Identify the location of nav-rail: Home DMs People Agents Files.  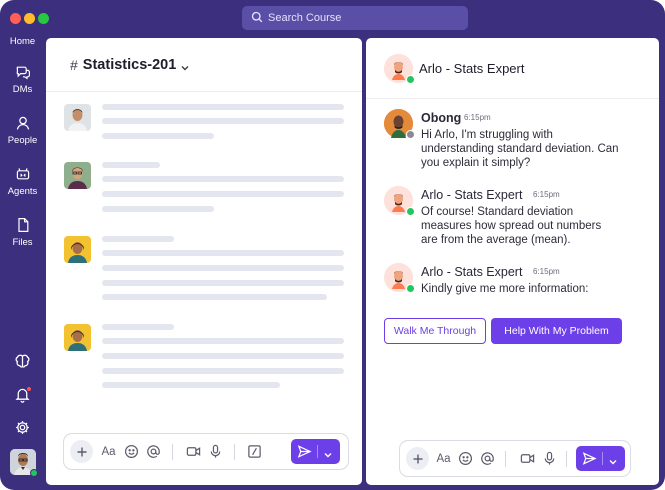
(22, 263).